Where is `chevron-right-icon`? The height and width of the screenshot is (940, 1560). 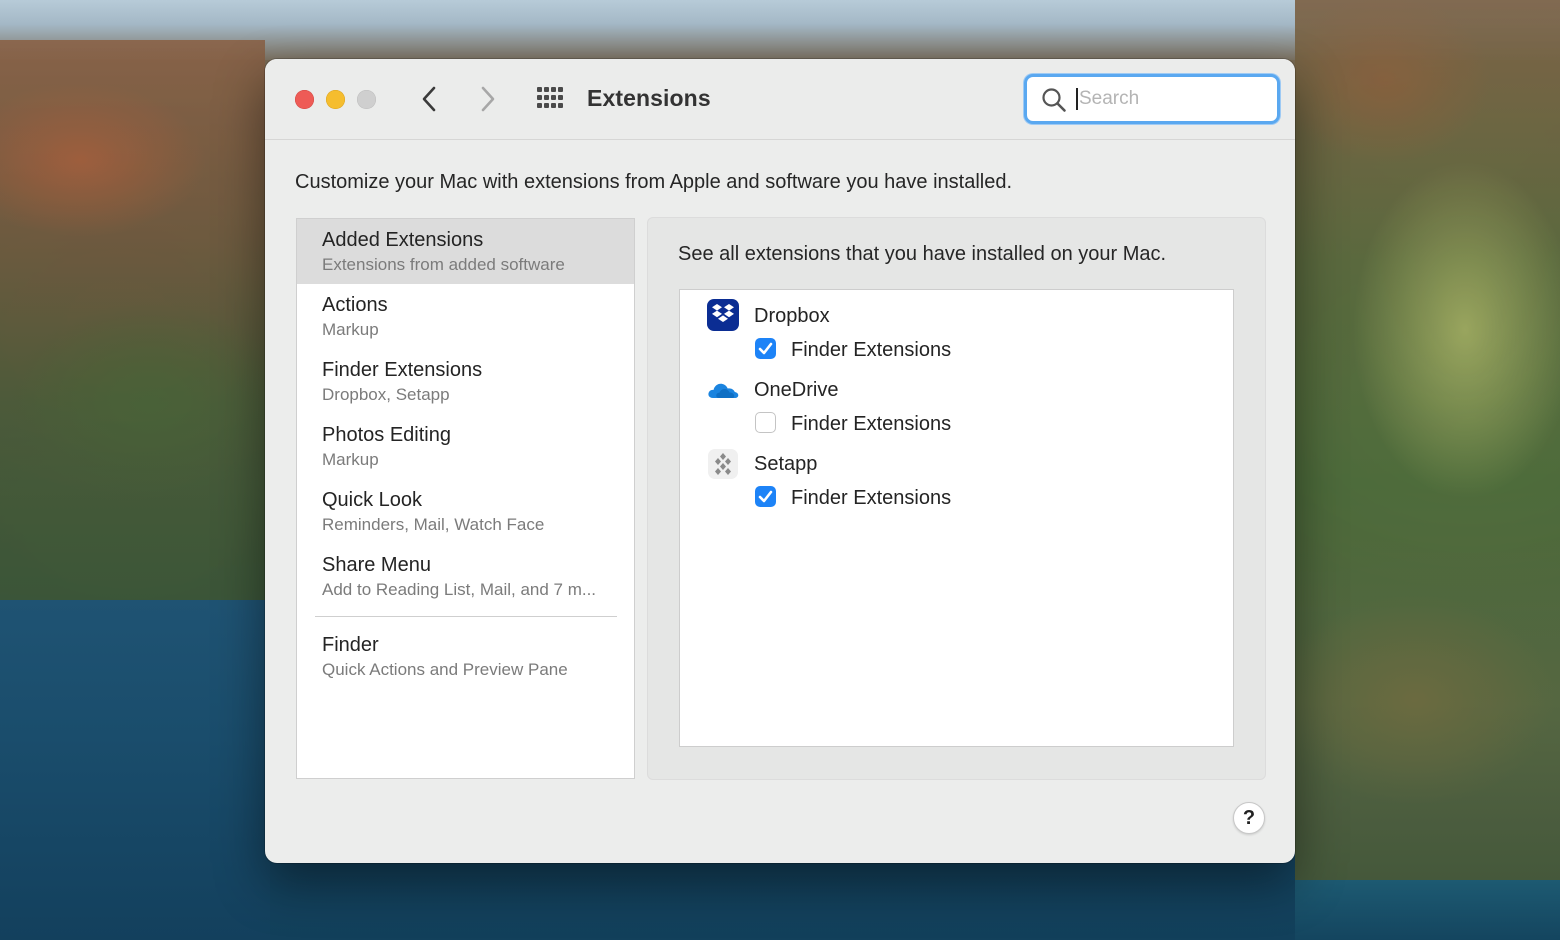
chevron-right-icon is located at coordinates (488, 99).